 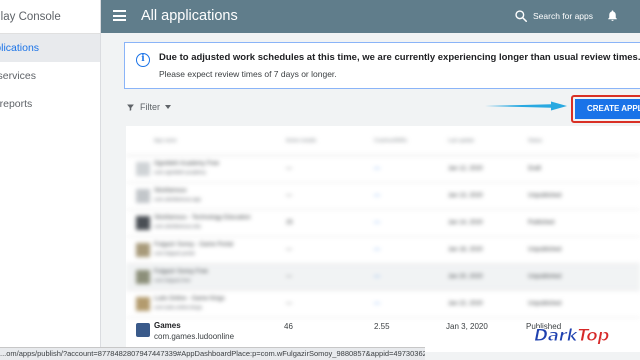 What do you see at coordinates (180, 173) in the screenshot?
I see `app-package: com.ogrebleh.academy` at bounding box center [180, 173].